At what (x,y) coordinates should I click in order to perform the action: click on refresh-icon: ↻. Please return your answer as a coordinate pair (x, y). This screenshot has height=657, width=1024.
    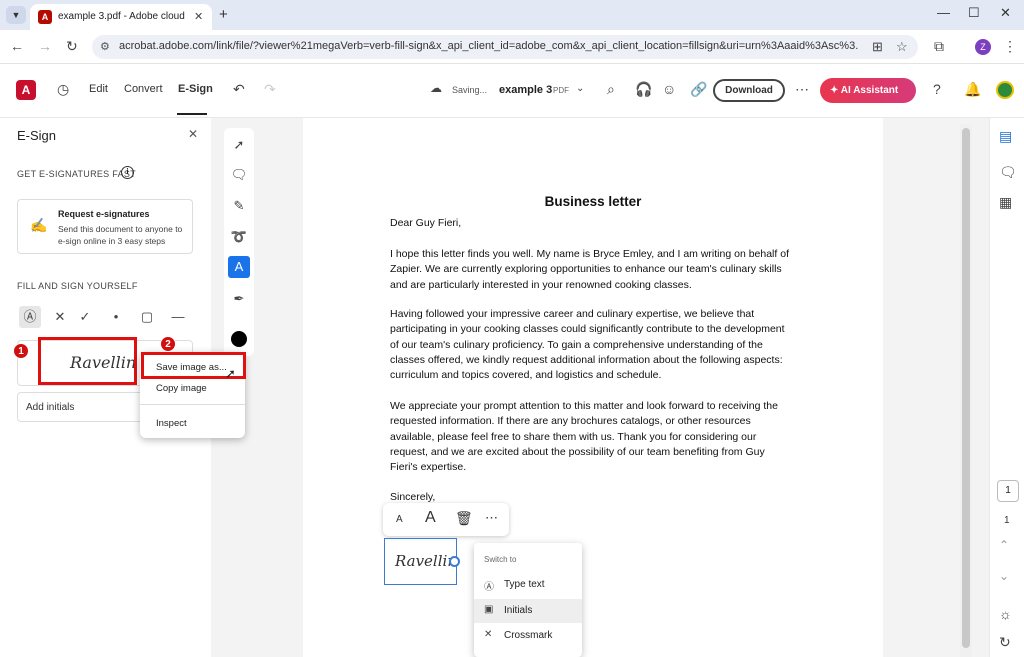
    Looking at the image, I should click on (1005, 642).